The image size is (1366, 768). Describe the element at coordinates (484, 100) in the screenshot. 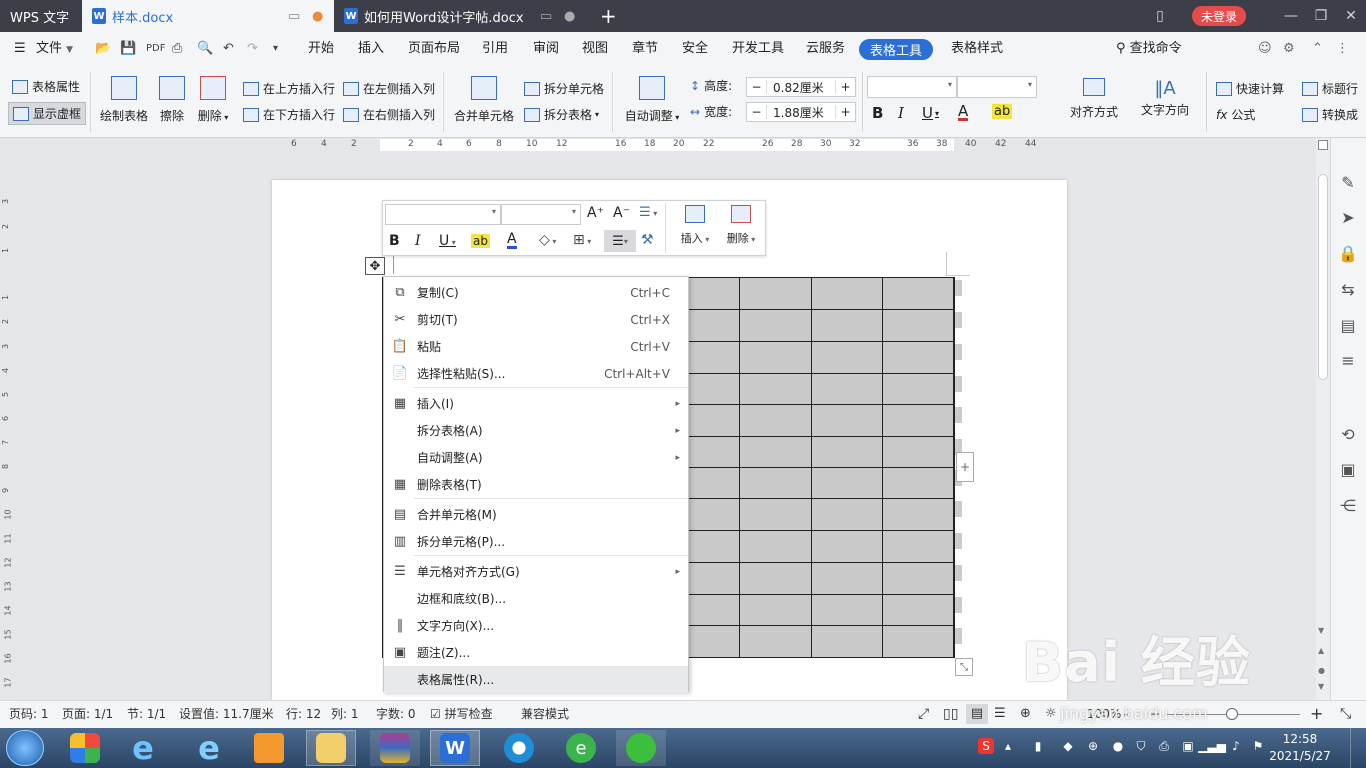

I see `merge-cells-button: 合并单元格` at that location.